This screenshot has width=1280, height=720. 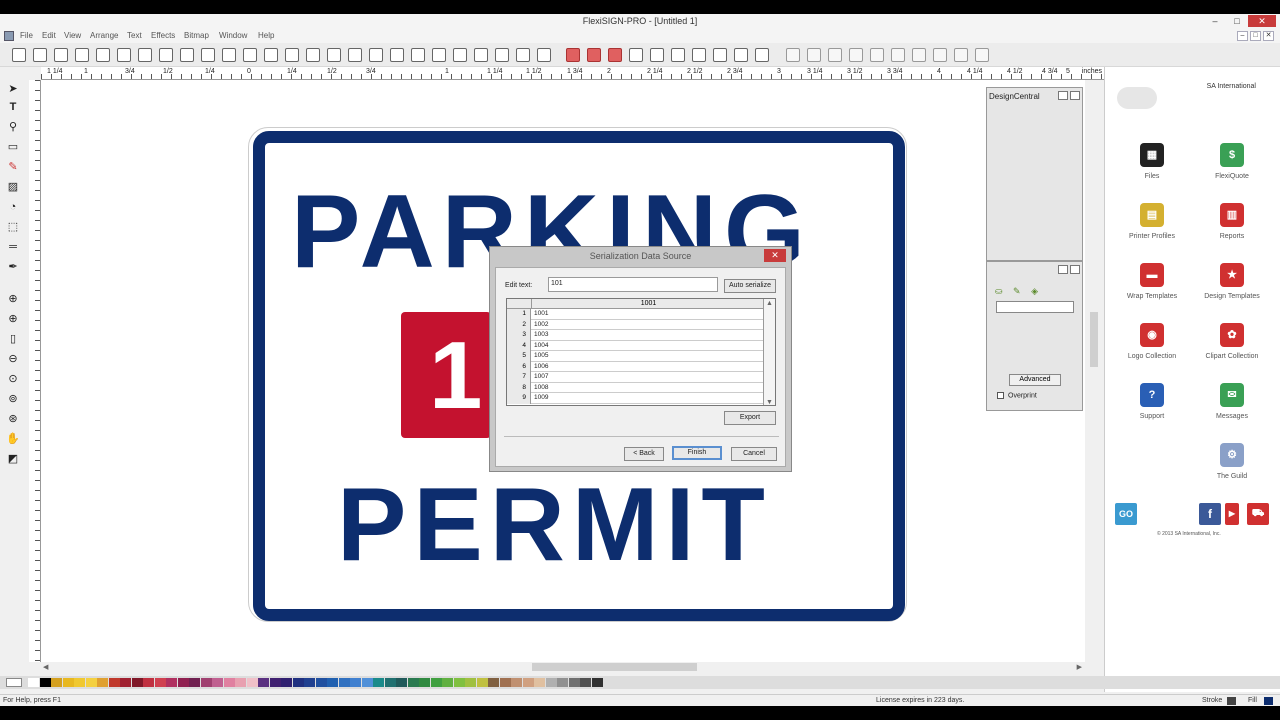 I want to click on design-templates-icon: ★, so click(x=1232, y=275).